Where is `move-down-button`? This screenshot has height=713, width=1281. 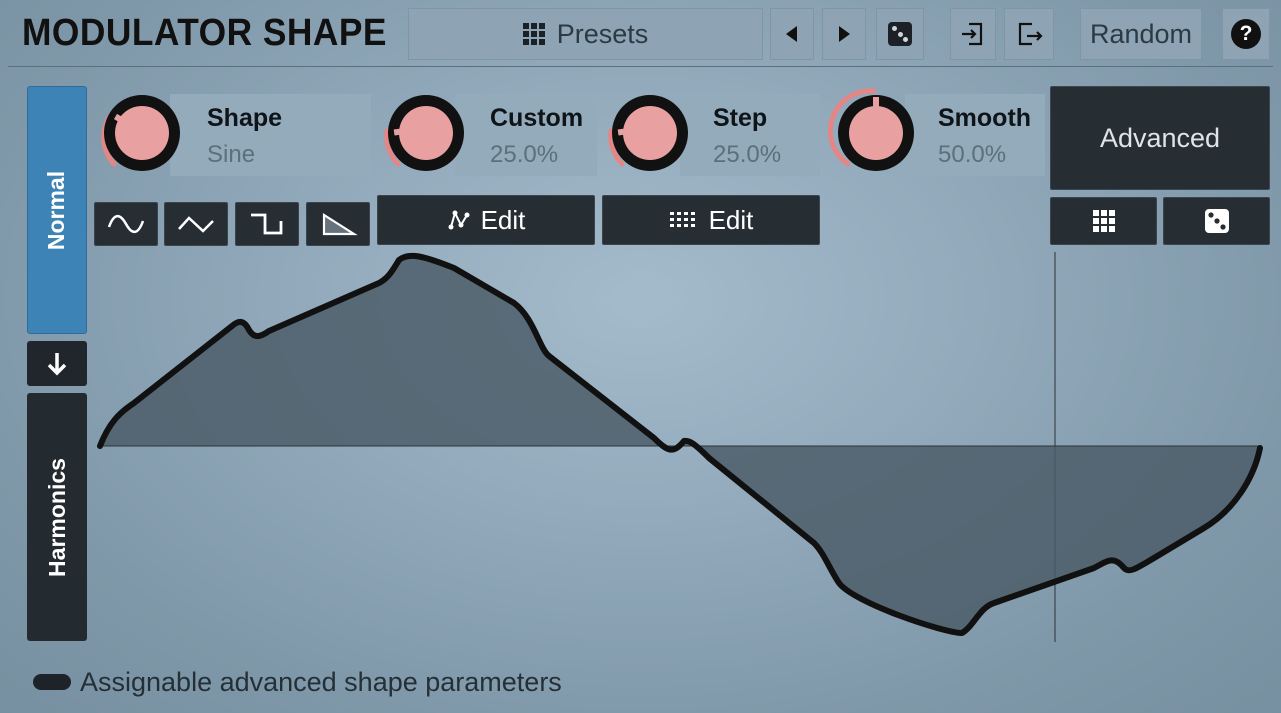 move-down-button is located at coordinates (57, 363).